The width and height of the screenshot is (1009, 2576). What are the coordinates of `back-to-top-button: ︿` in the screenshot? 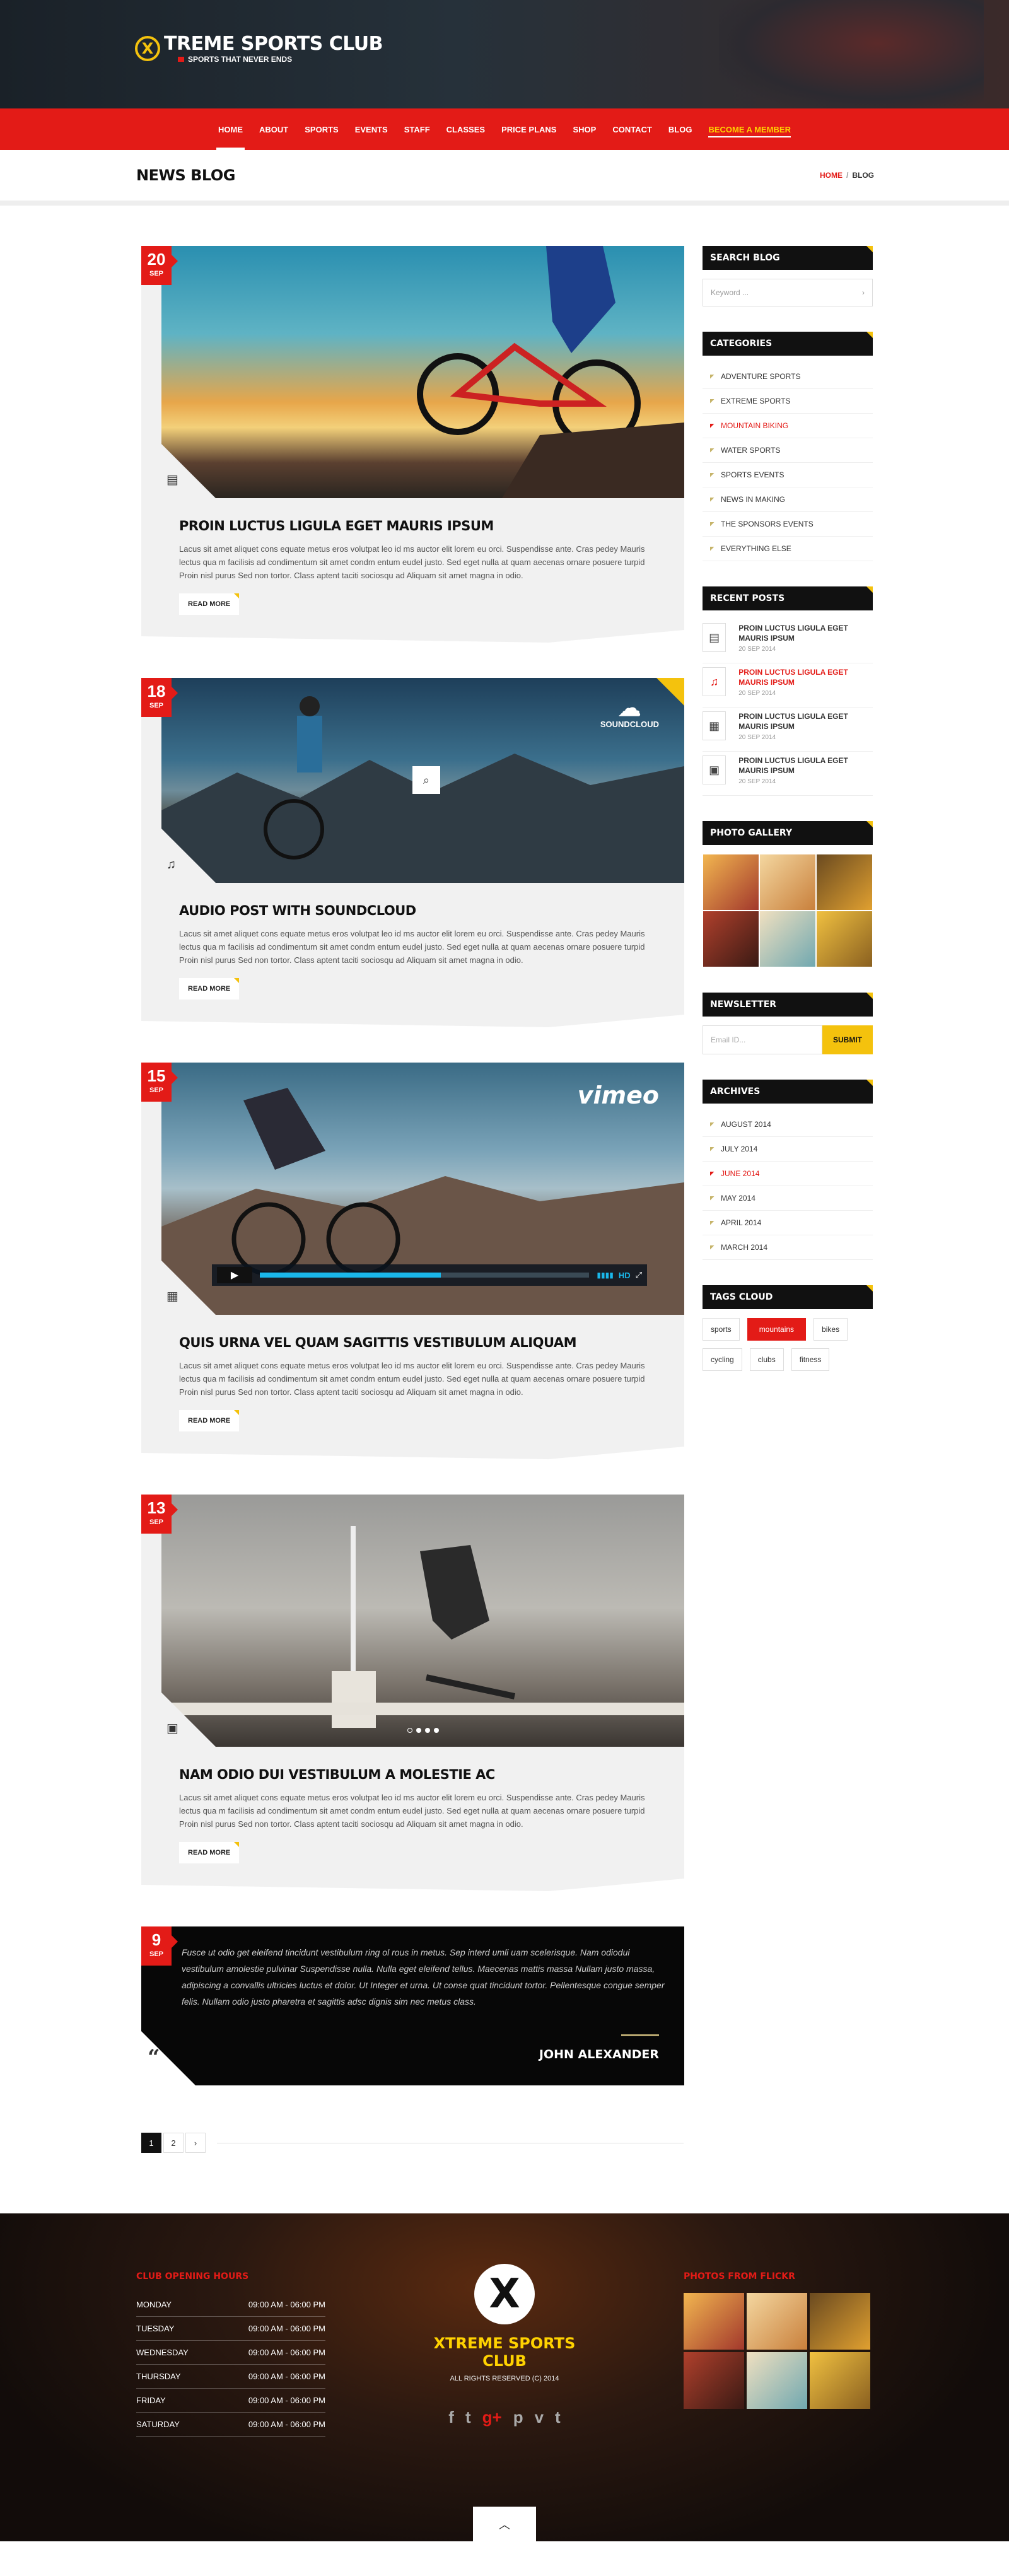 It's located at (504, 2524).